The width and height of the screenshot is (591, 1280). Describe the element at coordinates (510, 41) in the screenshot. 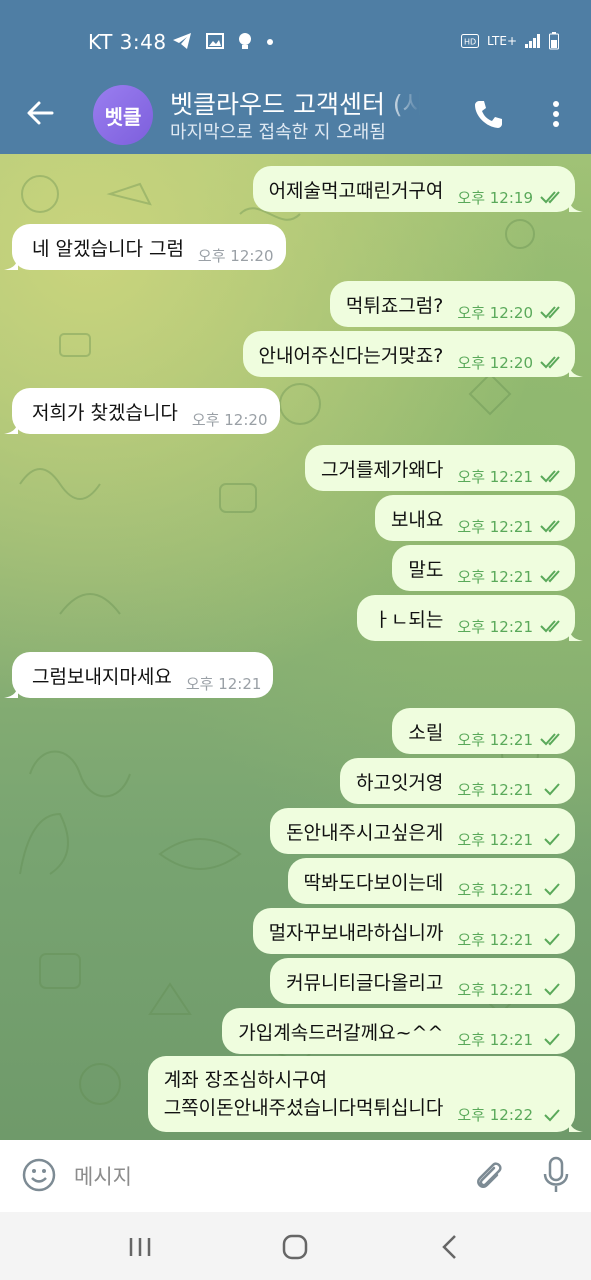

I see `status-system-icons: HD LTE+` at that location.